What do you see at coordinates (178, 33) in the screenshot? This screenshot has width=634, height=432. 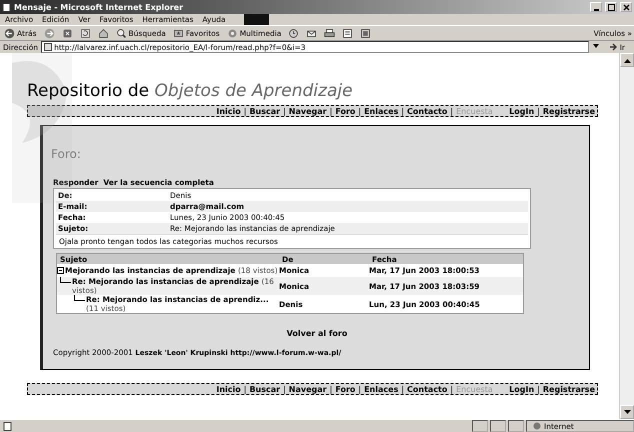 I see `star-folder-icon` at bounding box center [178, 33].